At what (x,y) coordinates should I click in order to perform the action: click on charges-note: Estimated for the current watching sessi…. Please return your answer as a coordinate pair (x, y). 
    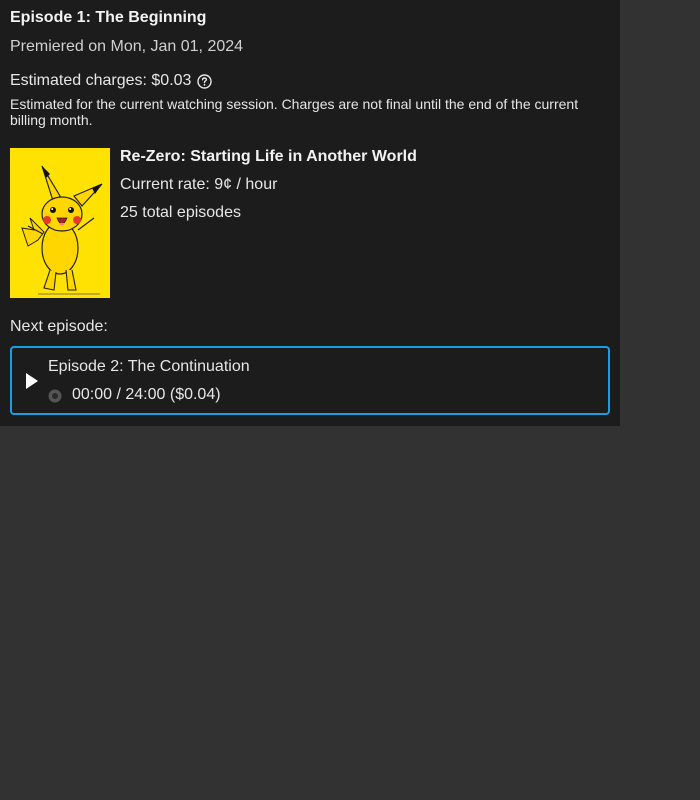
    Looking at the image, I should click on (294, 112).